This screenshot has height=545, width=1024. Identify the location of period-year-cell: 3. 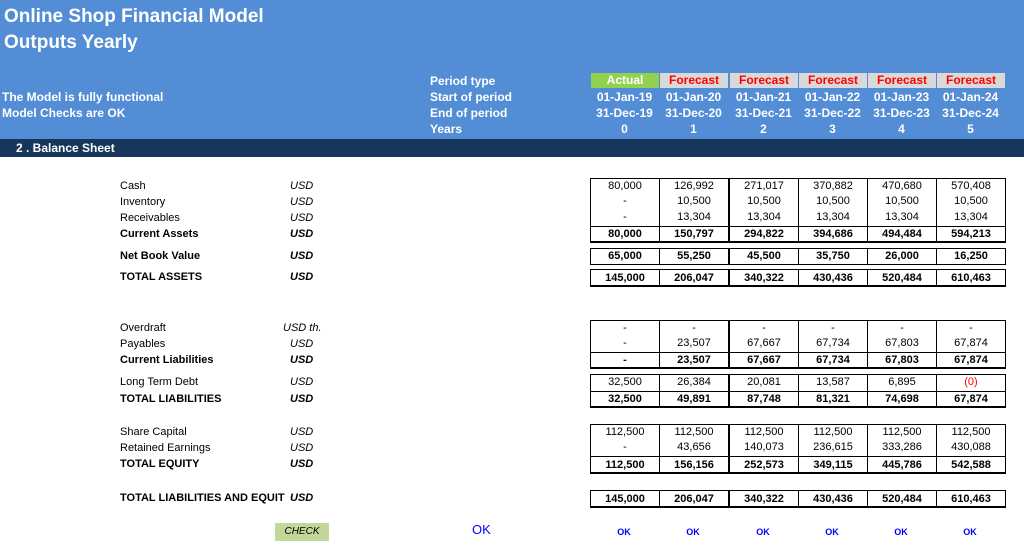
(832, 129).